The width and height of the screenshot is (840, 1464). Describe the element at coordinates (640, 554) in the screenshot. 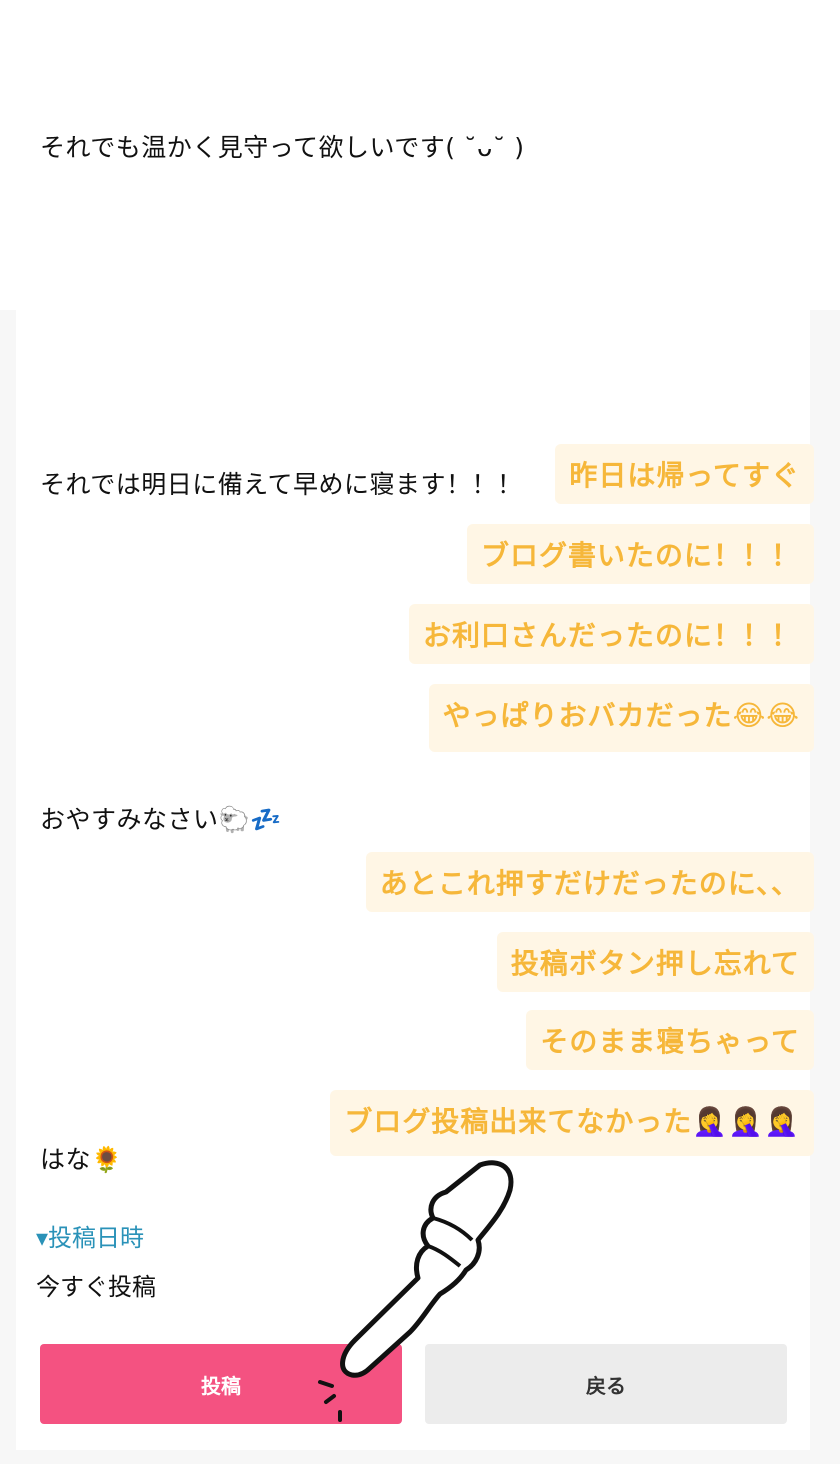

I see `overlay-caption: ブログ書いたのに！！！` at that location.